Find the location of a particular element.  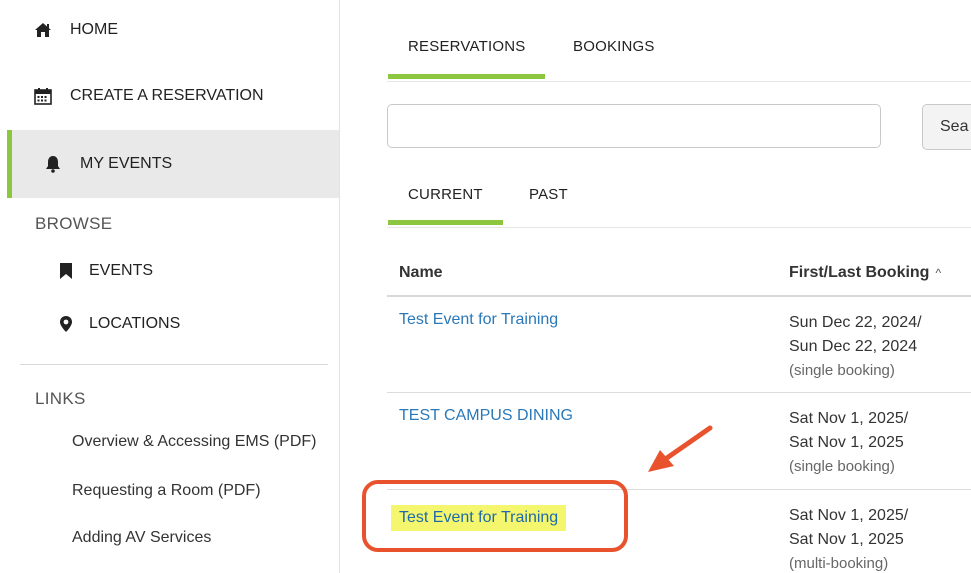

tab-current: CURRENT is located at coordinates (445, 205).